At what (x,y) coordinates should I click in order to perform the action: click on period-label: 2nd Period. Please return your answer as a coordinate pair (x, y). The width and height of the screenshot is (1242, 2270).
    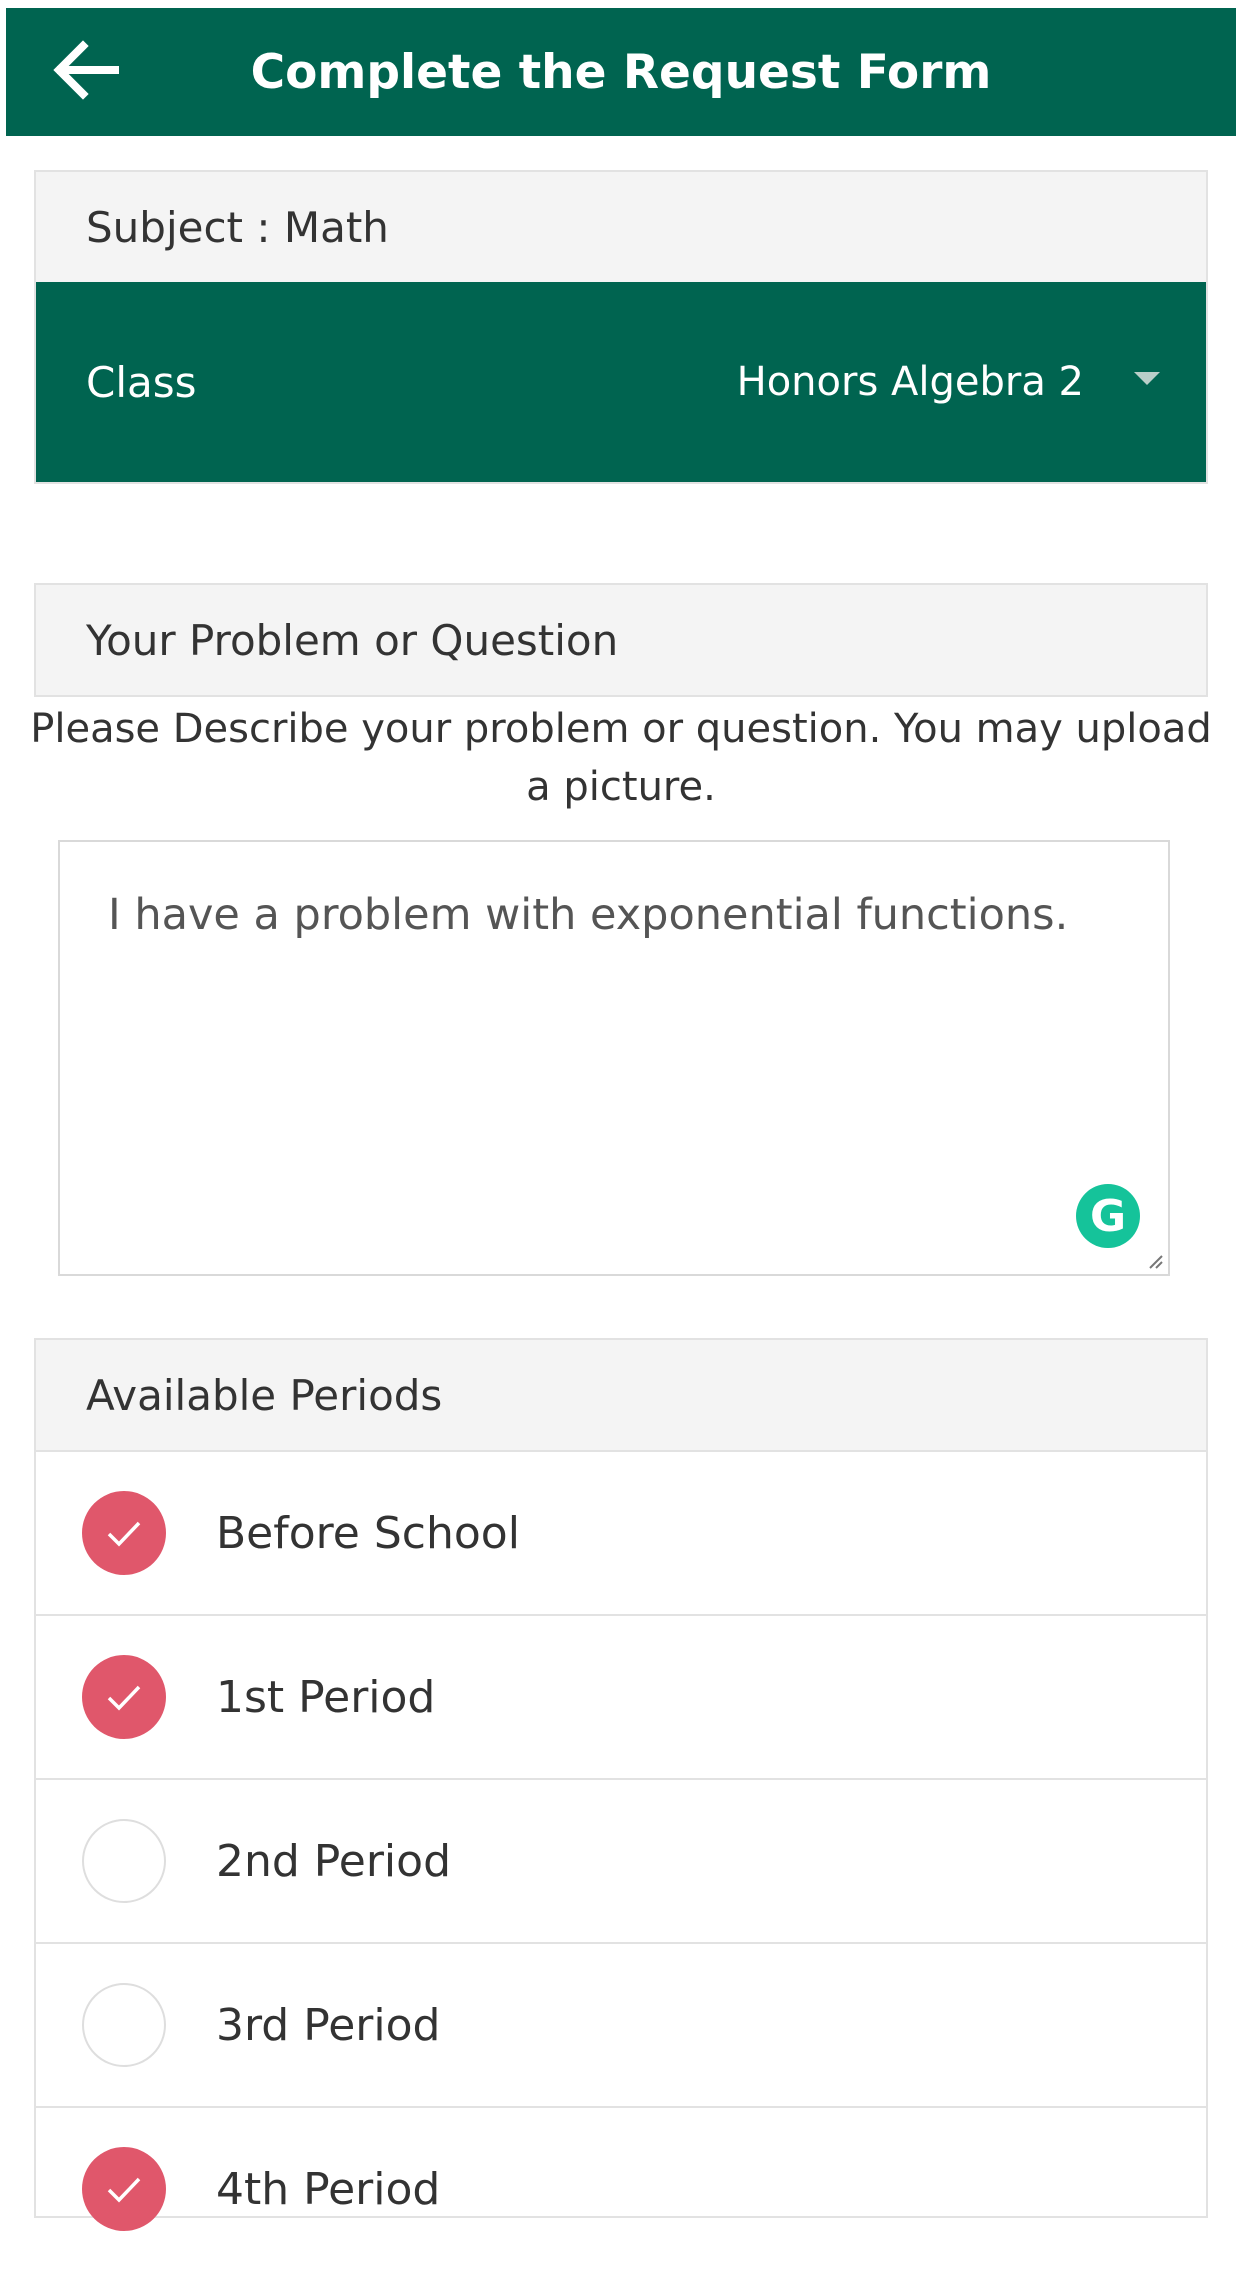
    Looking at the image, I should click on (333, 1861).